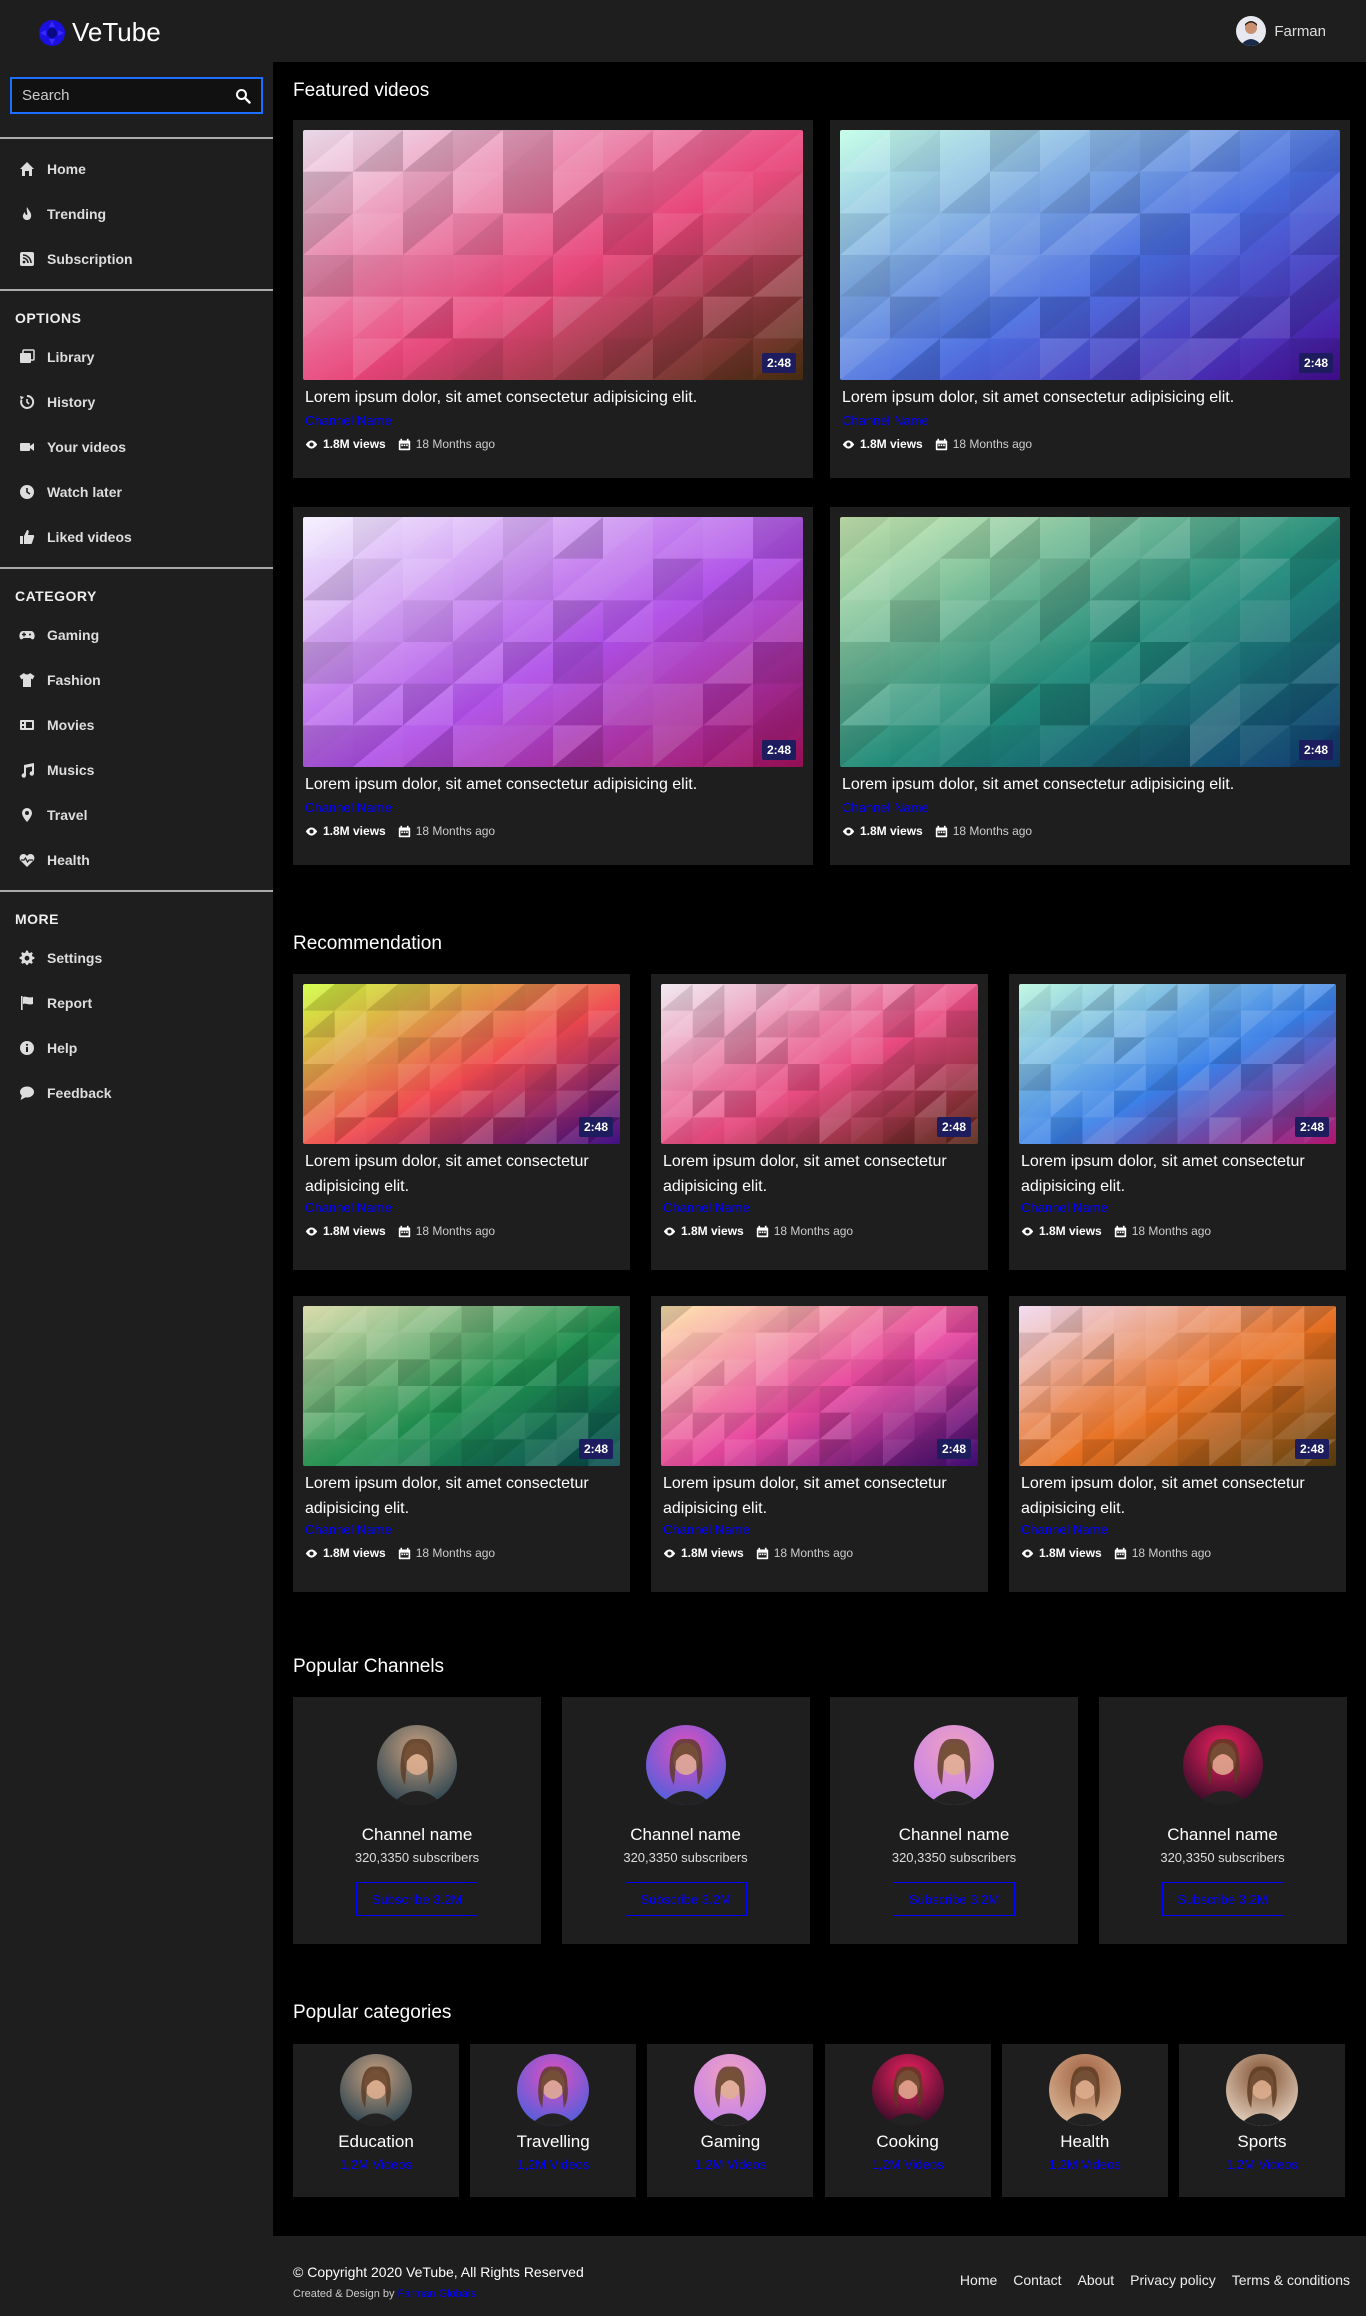  I want to click on footer-link-home: Home, so click(978, 2280).